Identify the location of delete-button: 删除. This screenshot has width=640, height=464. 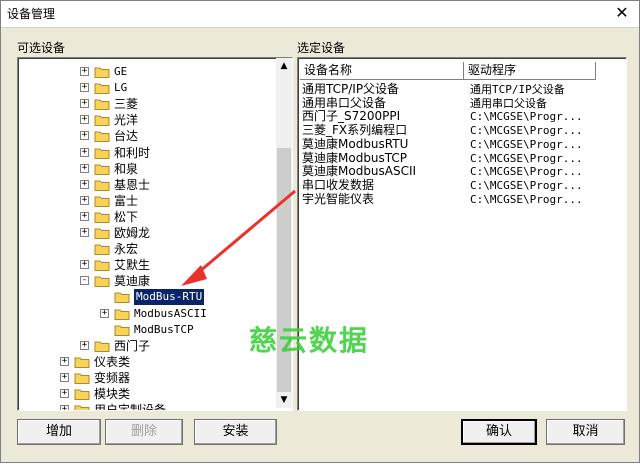
(144, 432).